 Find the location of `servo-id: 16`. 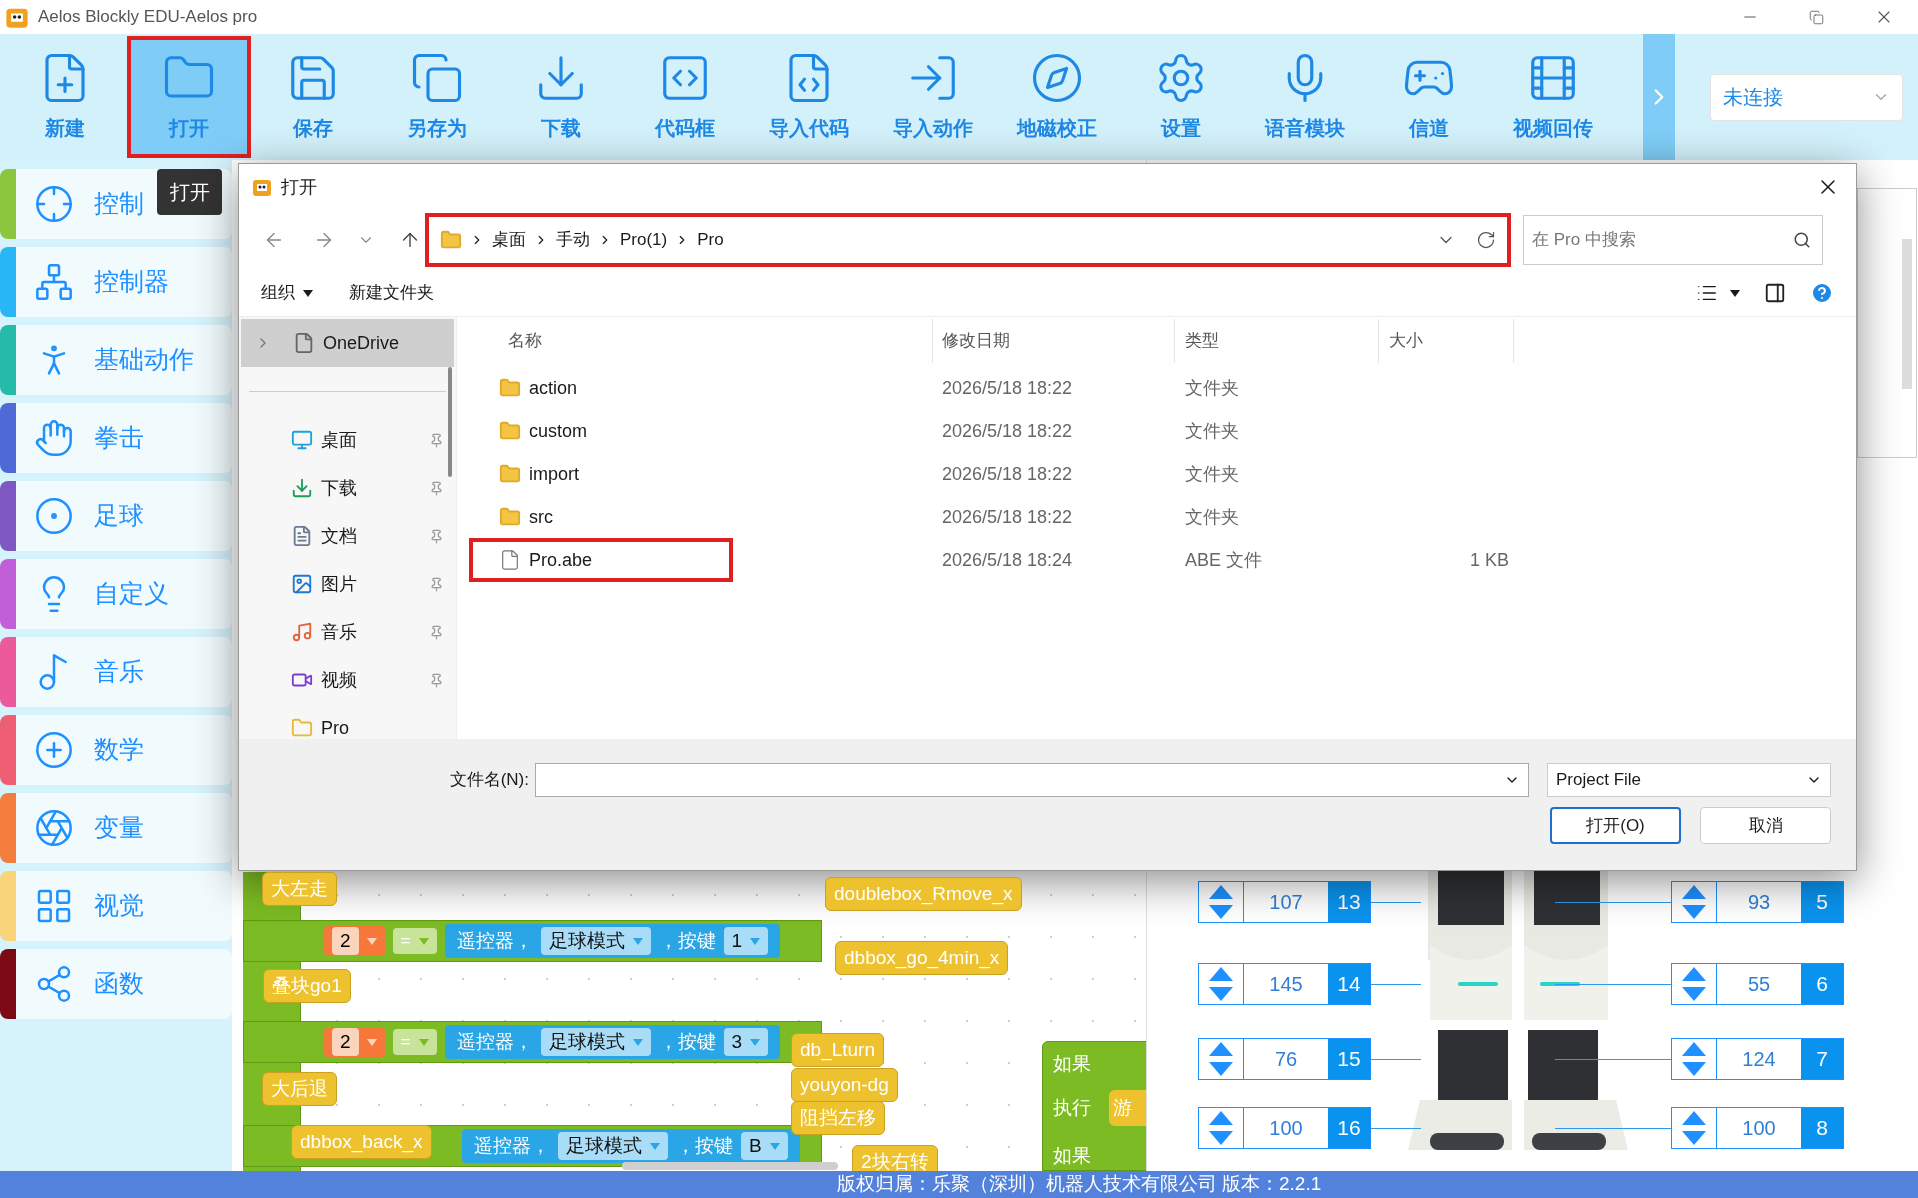

servo-id: 16 is located at coordinates (1349, 1128).